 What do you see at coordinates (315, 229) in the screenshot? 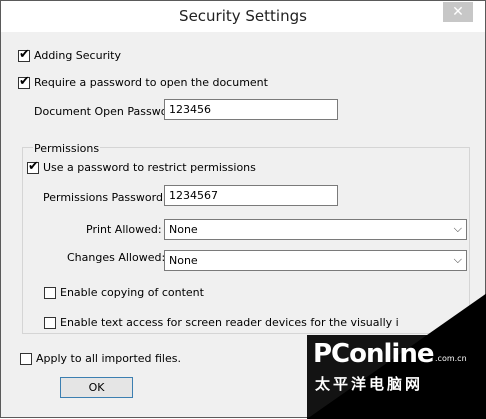
I see `print-allowed-select: None ⌵` at bounding box center [315, 229].